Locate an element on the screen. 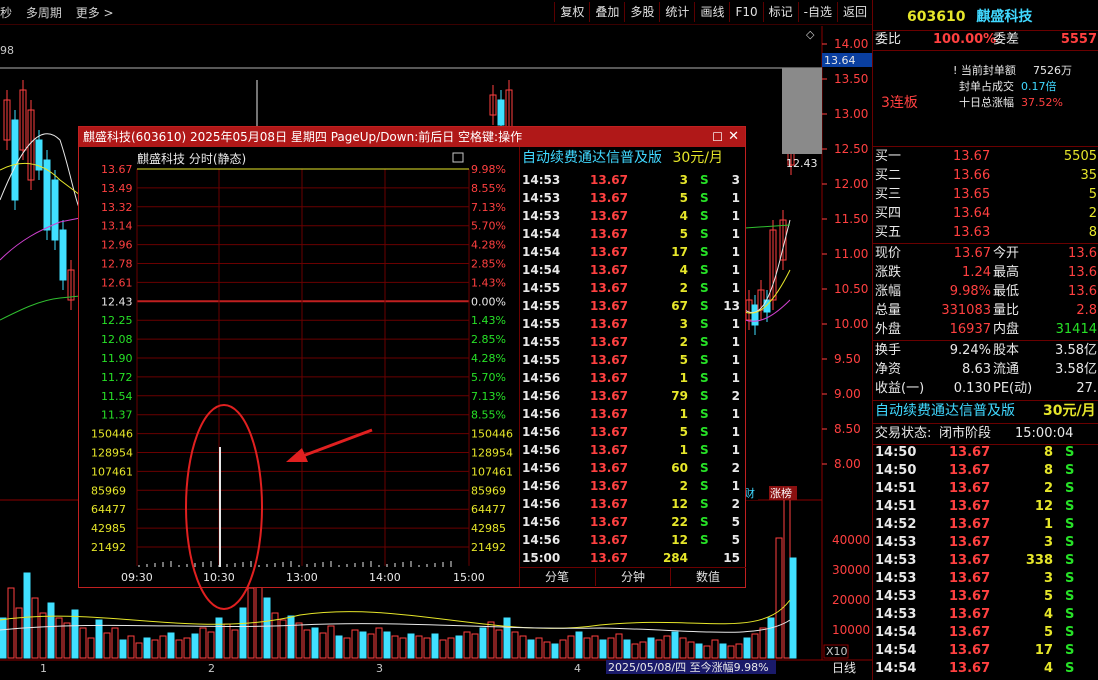 This screenshot has height=680, width=1098. bid-label: 买五 is located at coordinates (888, 232).